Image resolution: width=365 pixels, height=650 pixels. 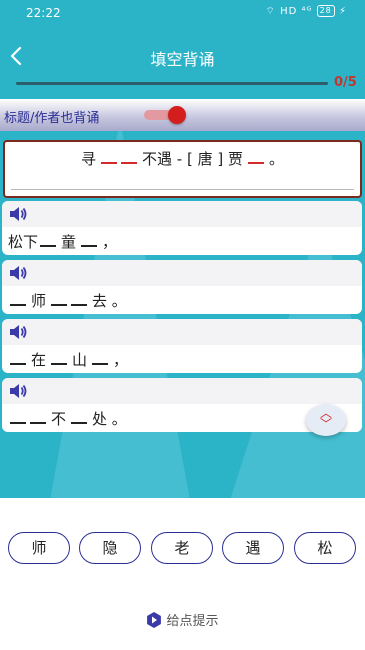 What do you see at coordinates (172, 83) in the screenshot?
I see `progress-bar` at bounding box center [172, 83].